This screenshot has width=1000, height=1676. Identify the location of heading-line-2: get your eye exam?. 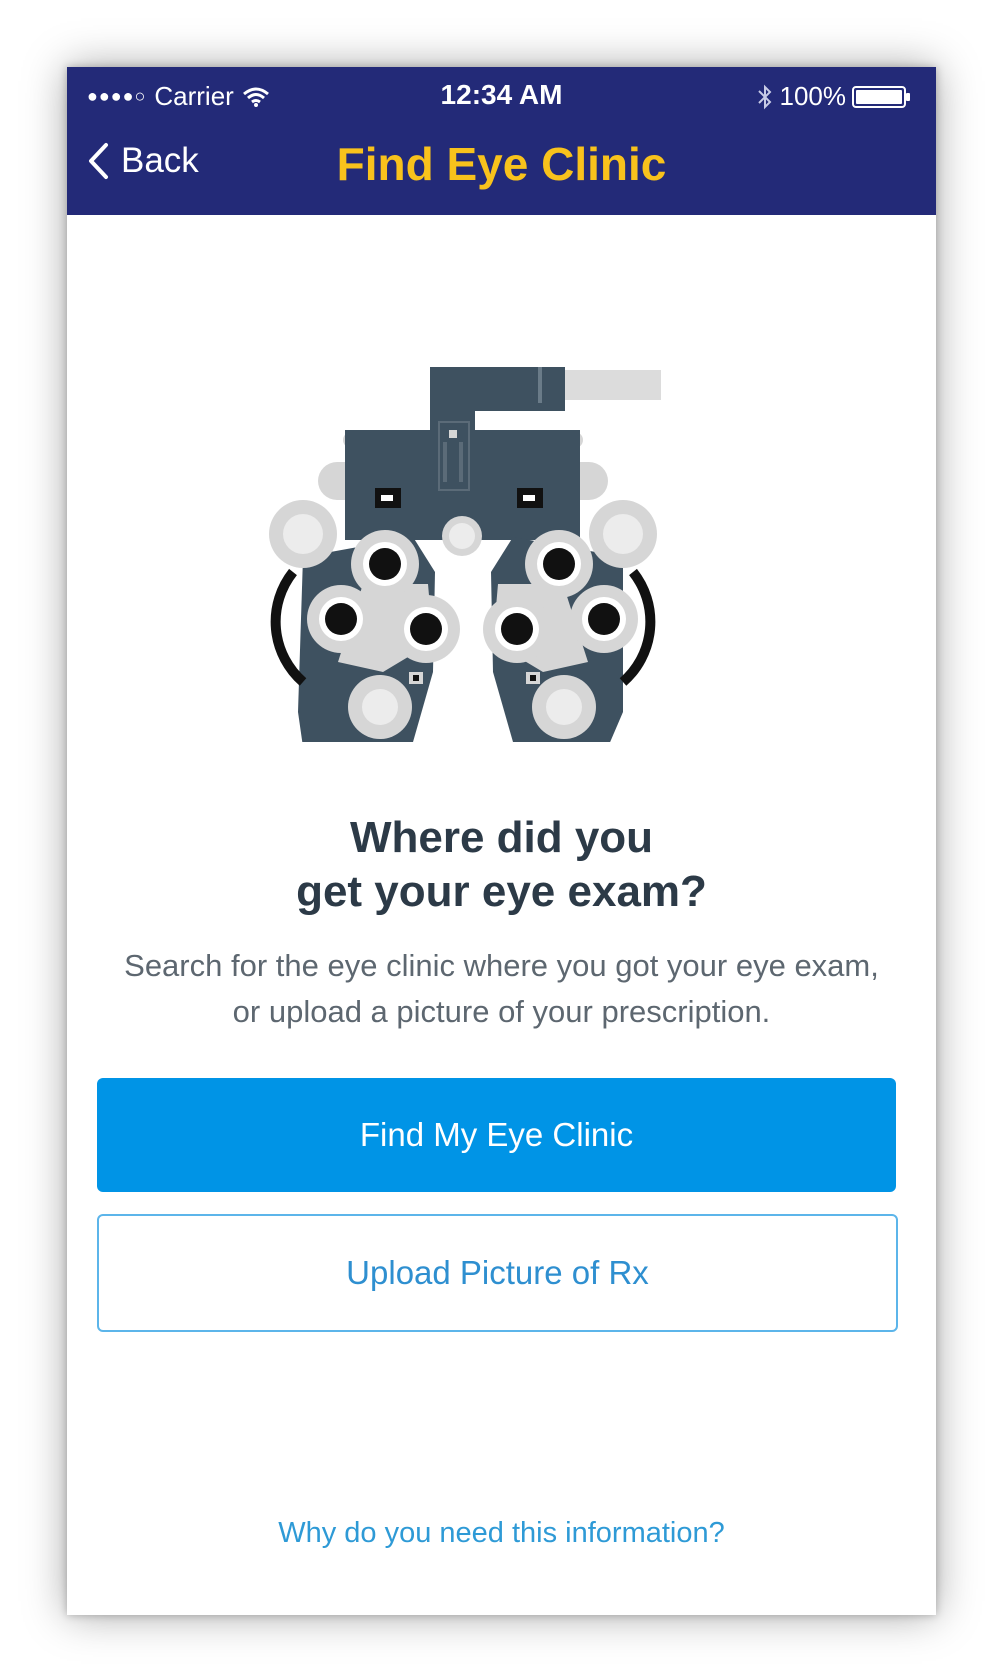
(501, 891).